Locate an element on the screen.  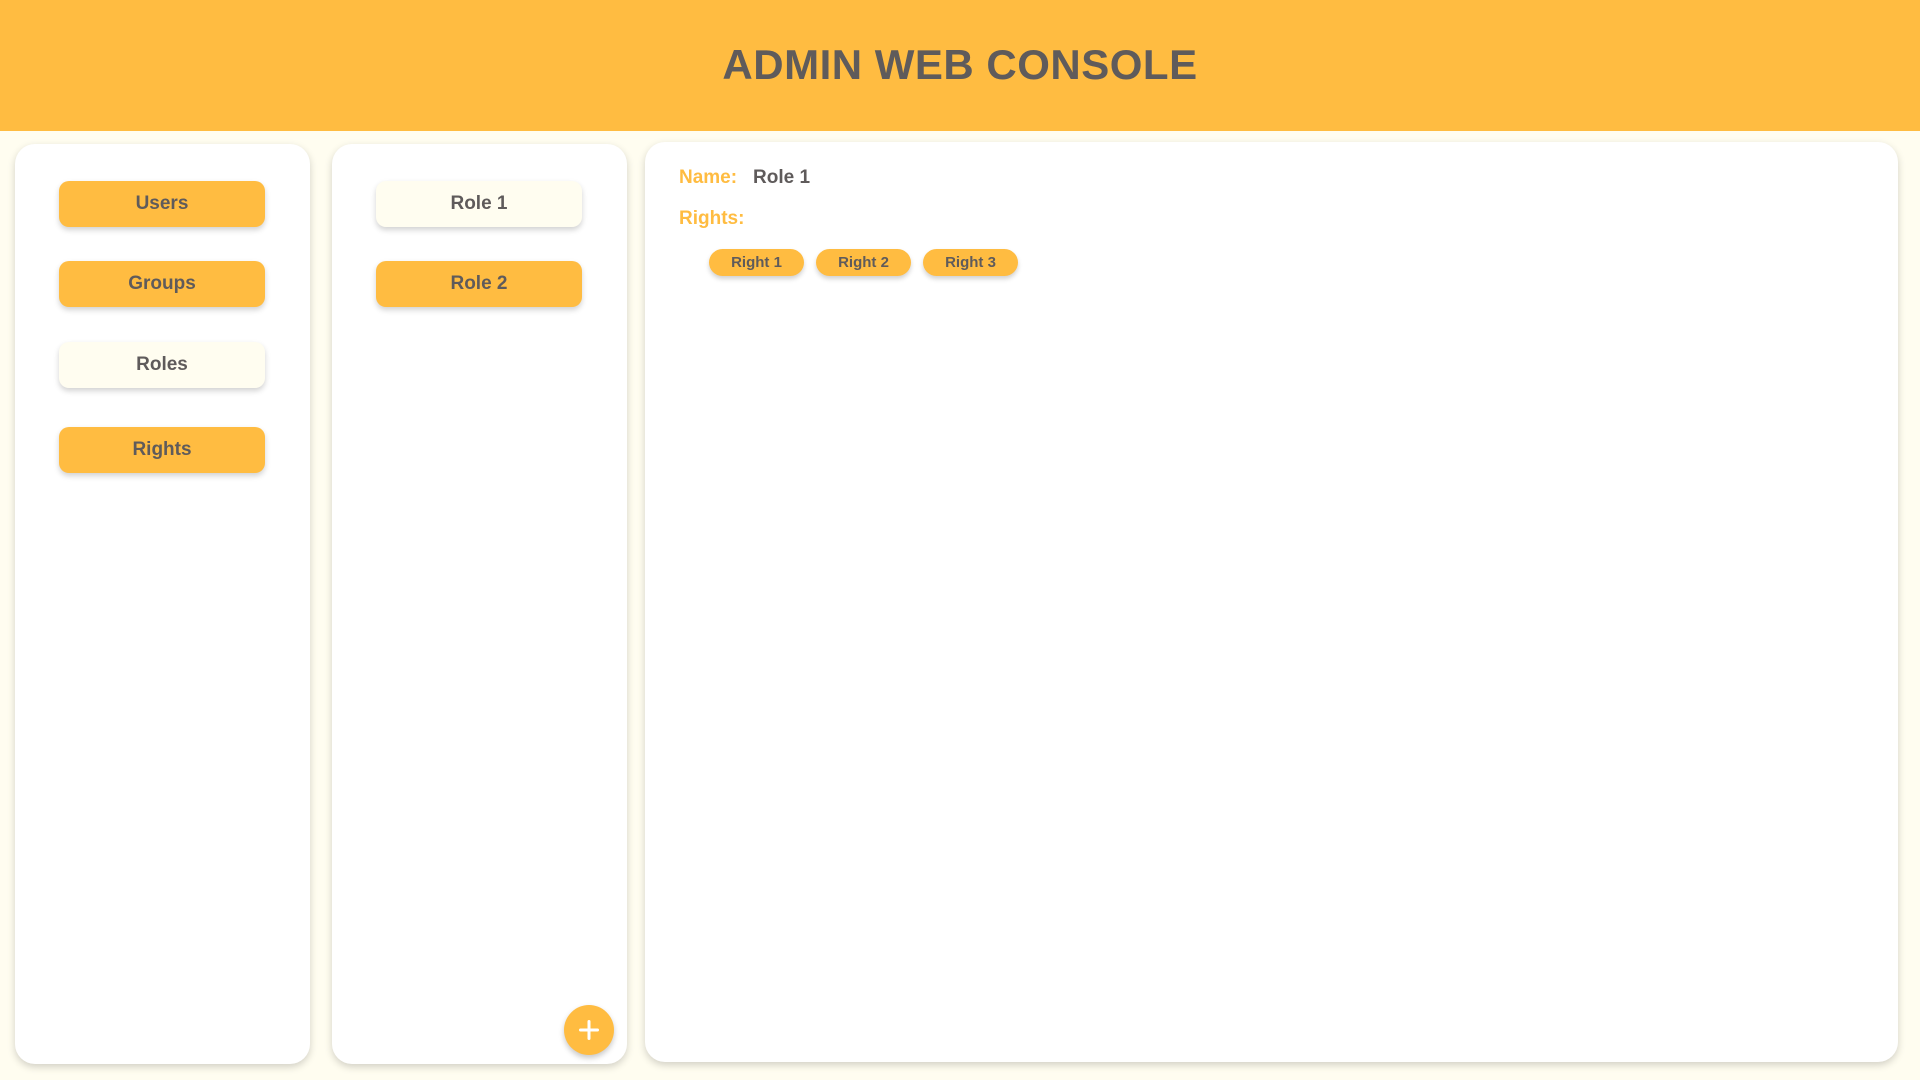
add-role-button is located at coordinates (589, 1030).